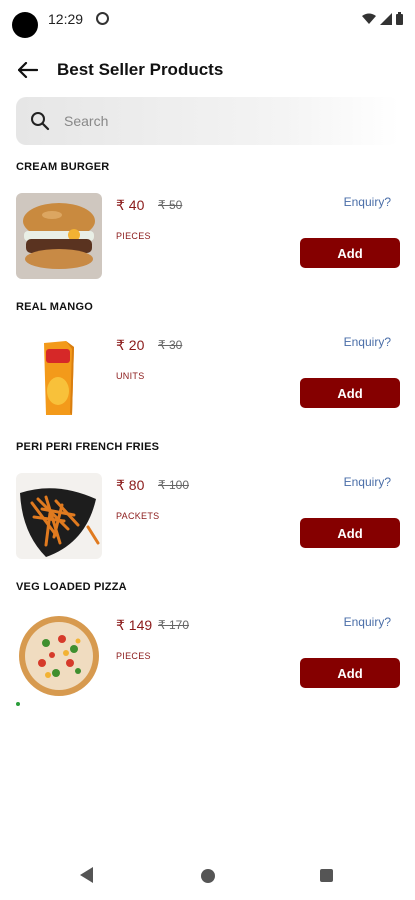 This screenshot has height=900, width=415. Describe the element at coordinates (134, 625) in the screenshot. I see `product-price: ₹ 149` at that location.